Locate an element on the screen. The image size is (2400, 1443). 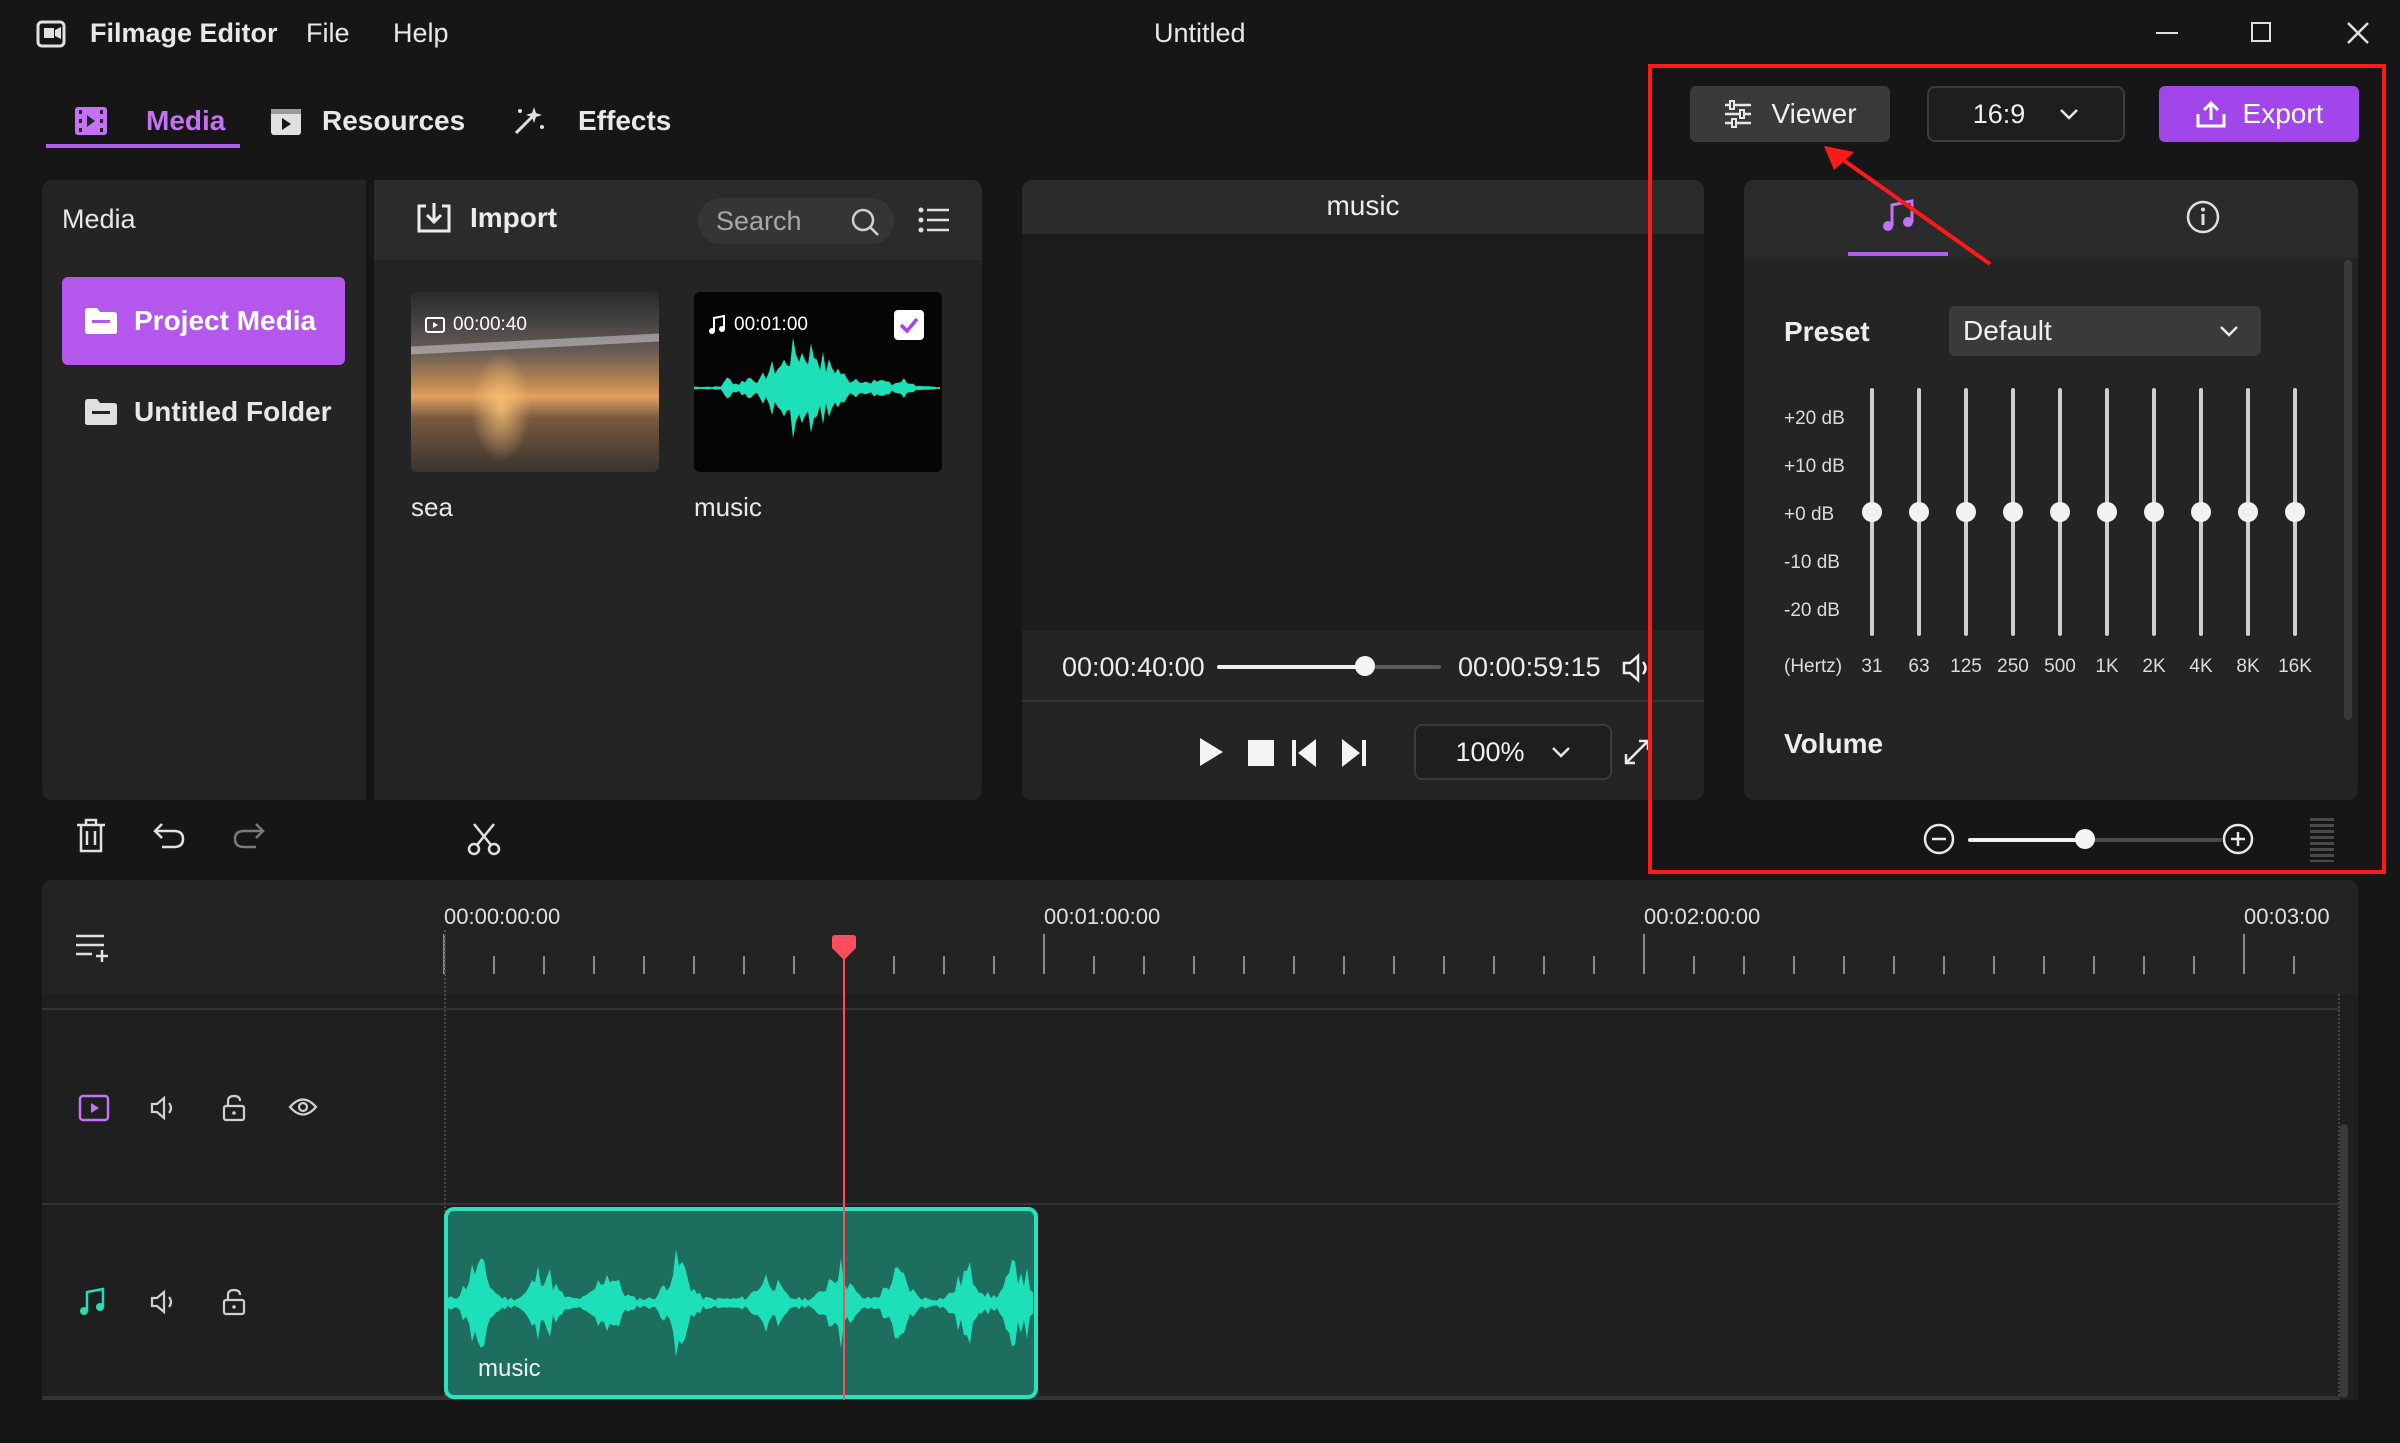
timeline-zoom-handle is located at coordinates (2084, 839).